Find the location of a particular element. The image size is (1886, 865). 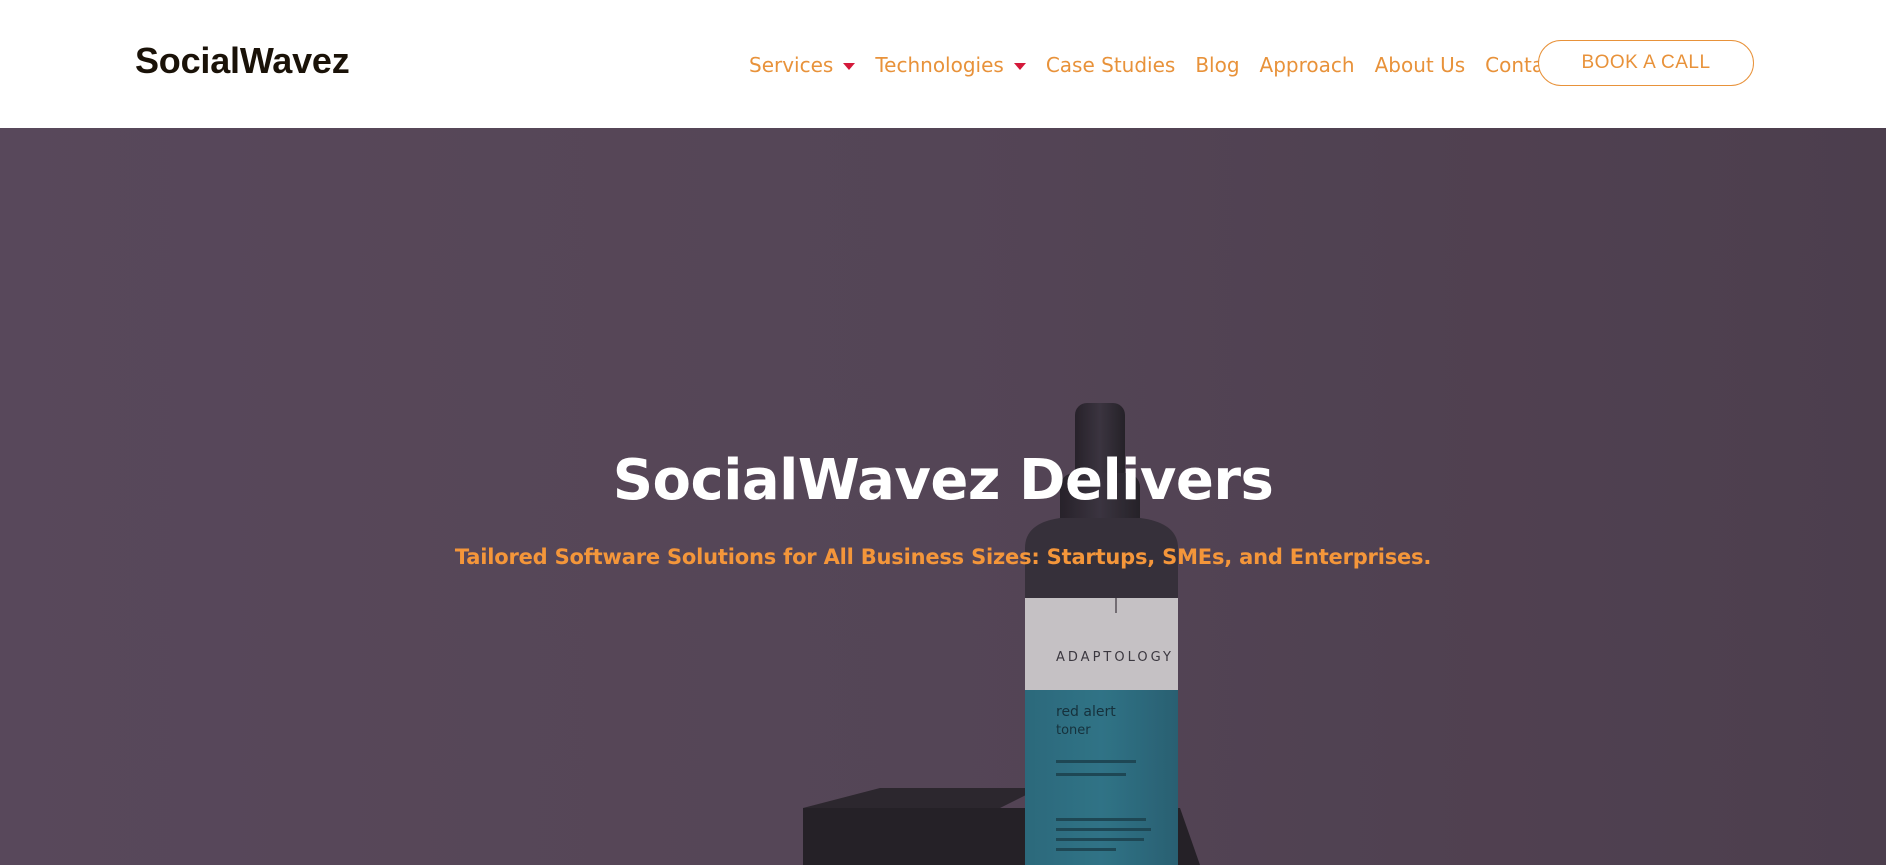

book-a-call-button: BOOK A CALL is located at coordinates (1646, 63).